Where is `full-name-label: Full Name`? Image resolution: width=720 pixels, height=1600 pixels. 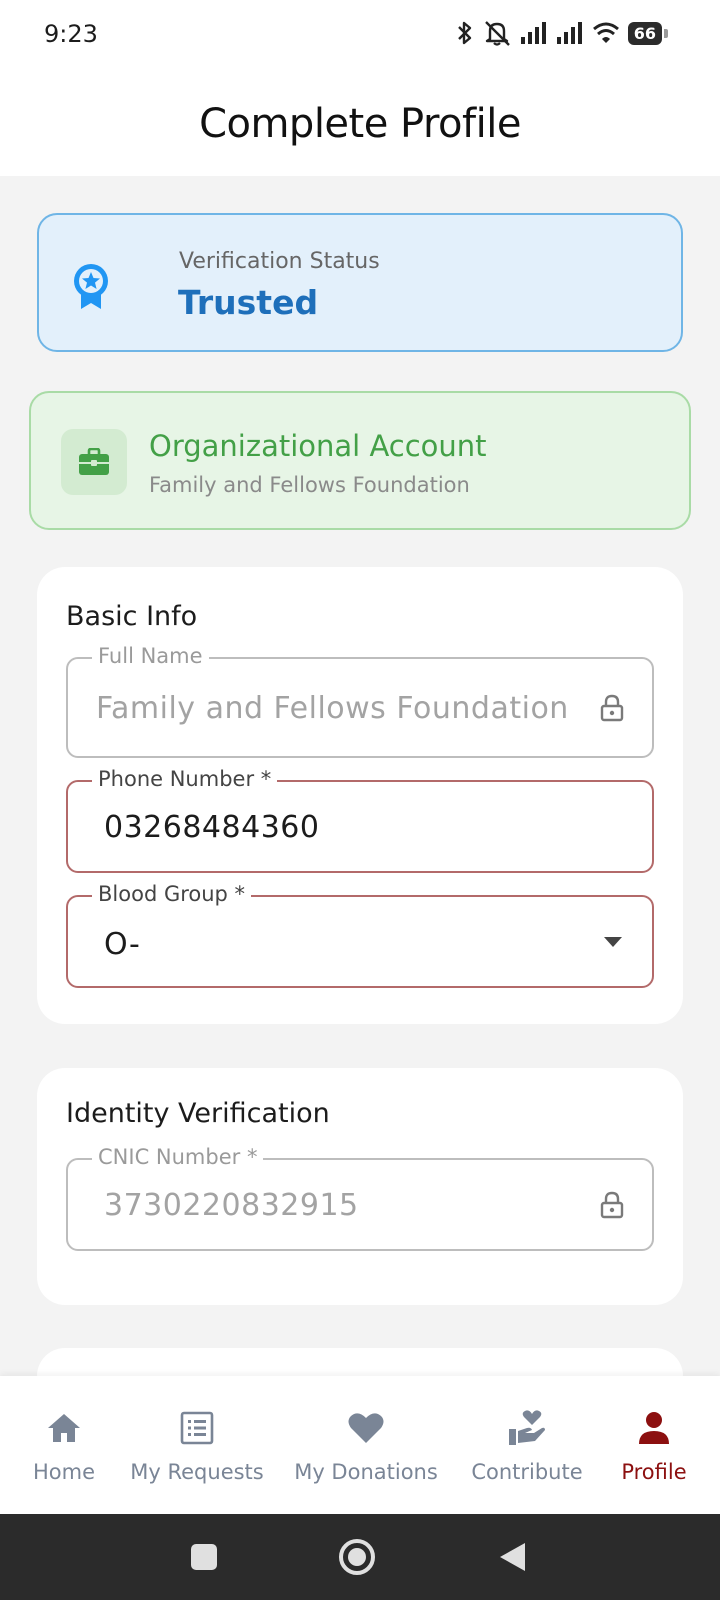 full-name-label: Full Name is located at coordinates (150, 656).